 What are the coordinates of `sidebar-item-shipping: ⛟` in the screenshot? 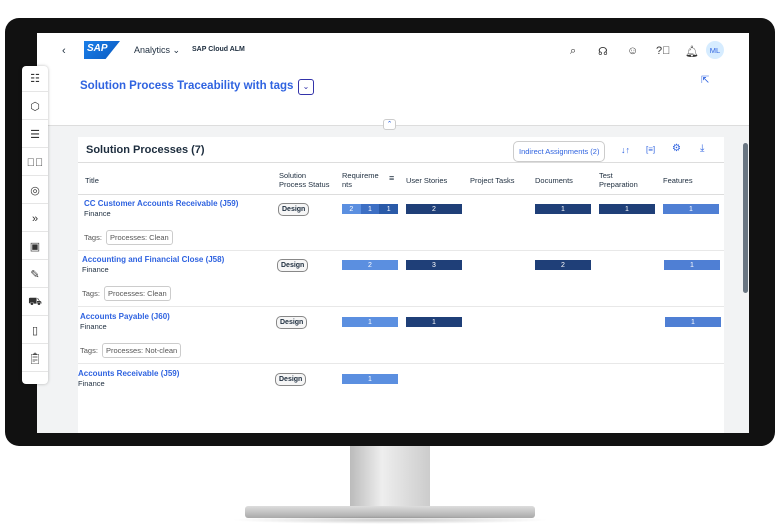 It's located at (35, 303).